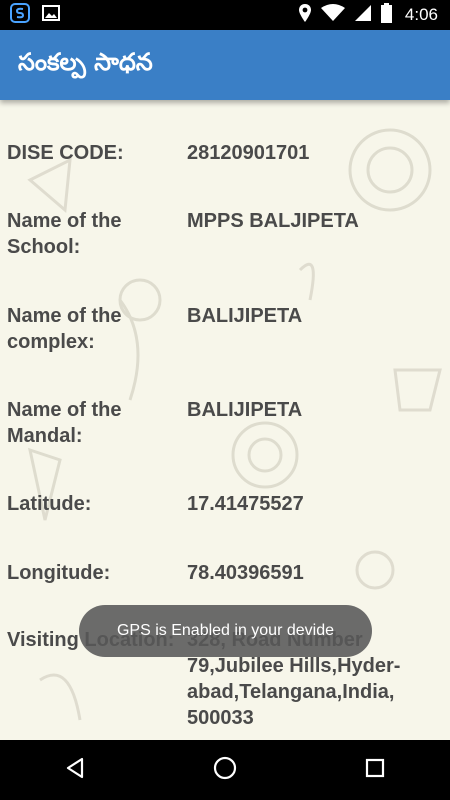 The width and height of the screenshot is (450, 800). What do you see at coordinates (85, 62) in the screenshot?
I see `app-title: సంకల్ప సాధన` at bounding box center [85, 62].